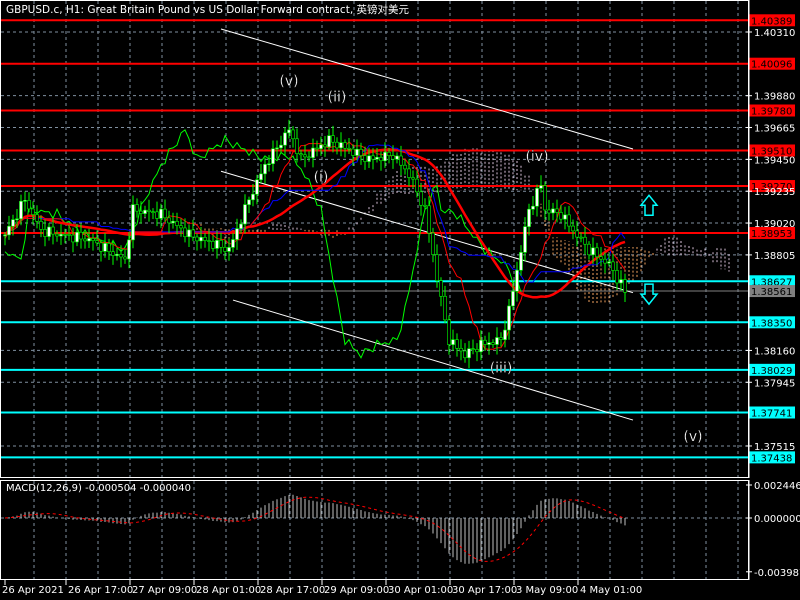  What do you see at coordinates (649, 205) in the screenshot?
I see `arrow-up-icon` at bounding box center [649, 205].